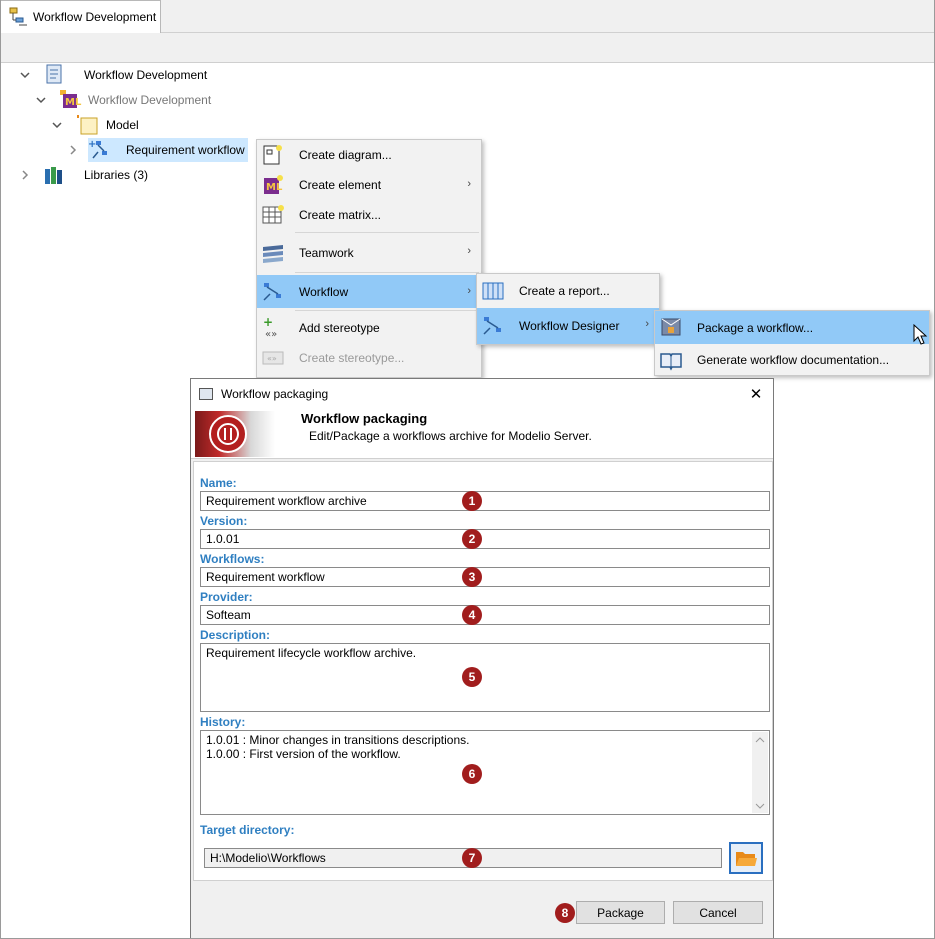 Image resolution: width=935 pixels, height=939 pixels. What do you see at coordinates (472, 774) in the screenshot?
I see `badge-6: 6` at bounding box center [472, 774].